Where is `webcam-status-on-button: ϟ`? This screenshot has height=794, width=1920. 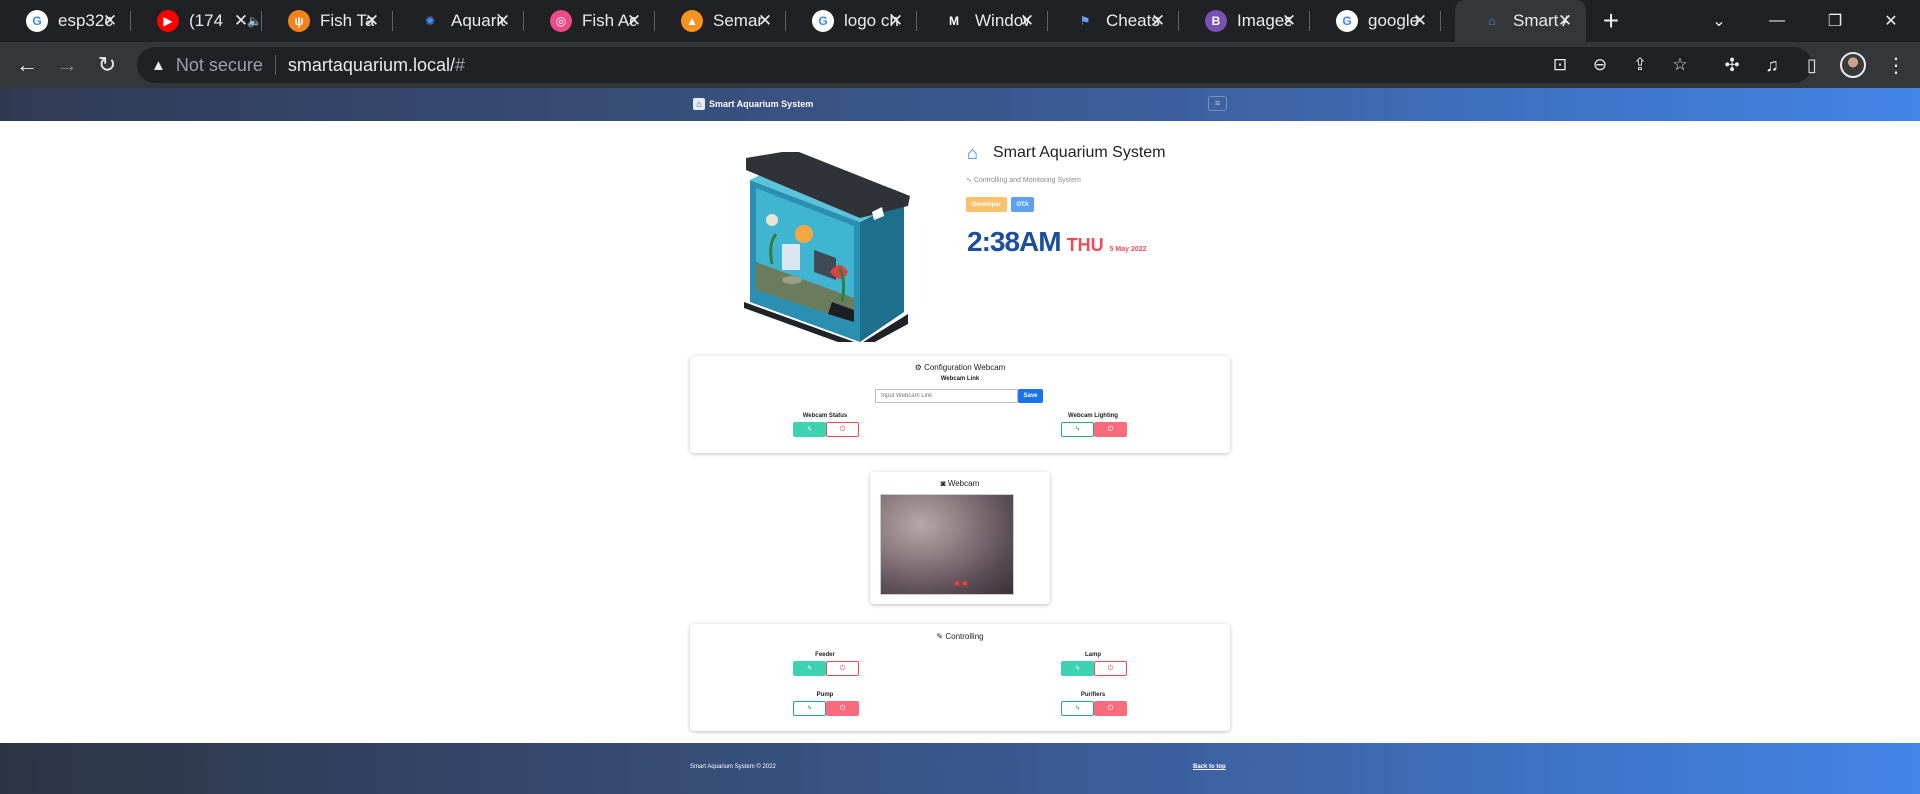 webcam-status-on-button: ϟ is located at coordinates (809, 429).